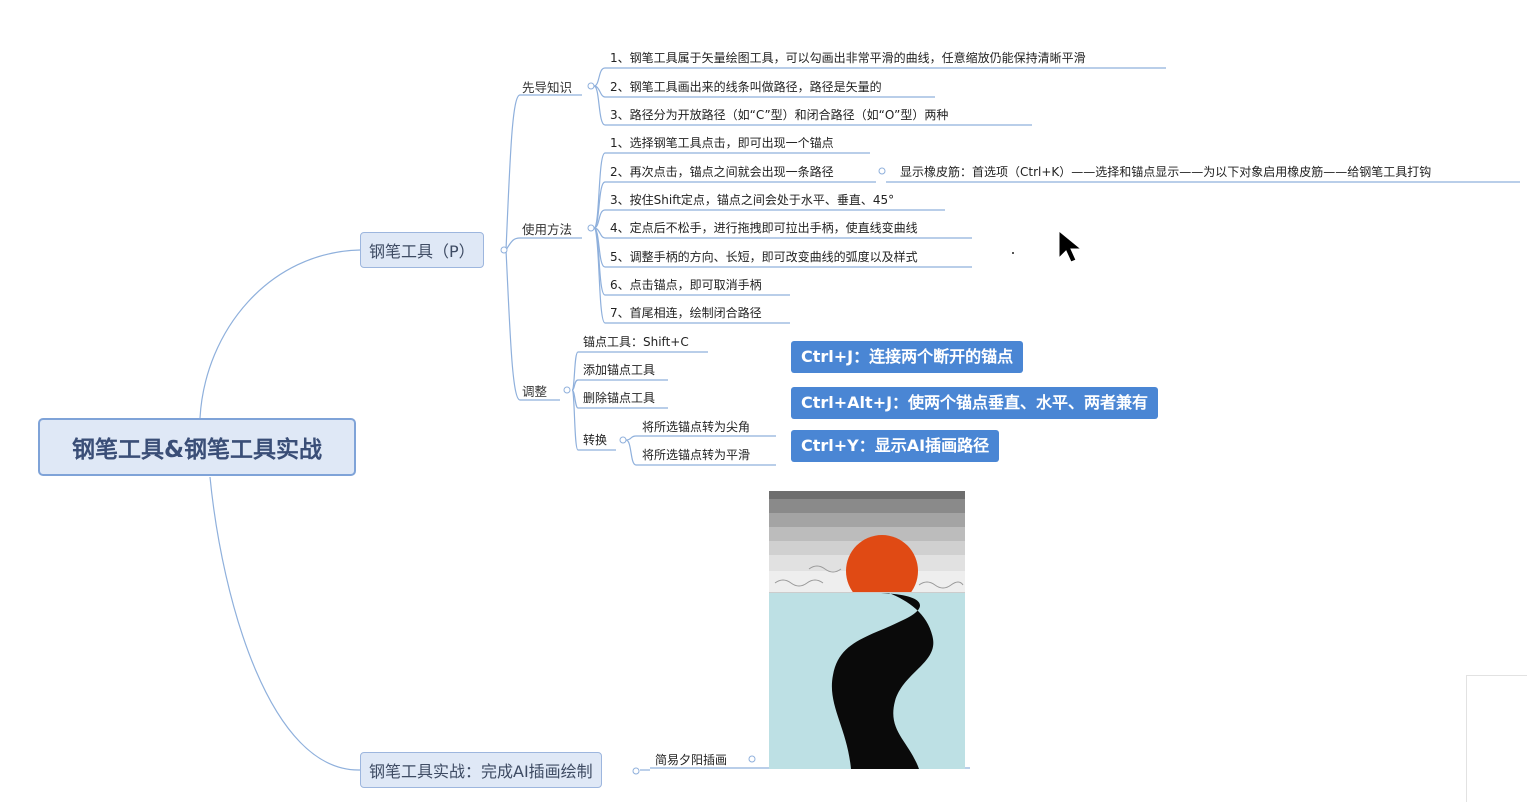 This screenshot has height=802, width=1527. What do you see at coordinates (752, 199) in the screenshot?
I see `usage-item-3: 3、按住Shift定点，锚点之间会处于水平、垂直、45°` at bounding box center [752, 199].